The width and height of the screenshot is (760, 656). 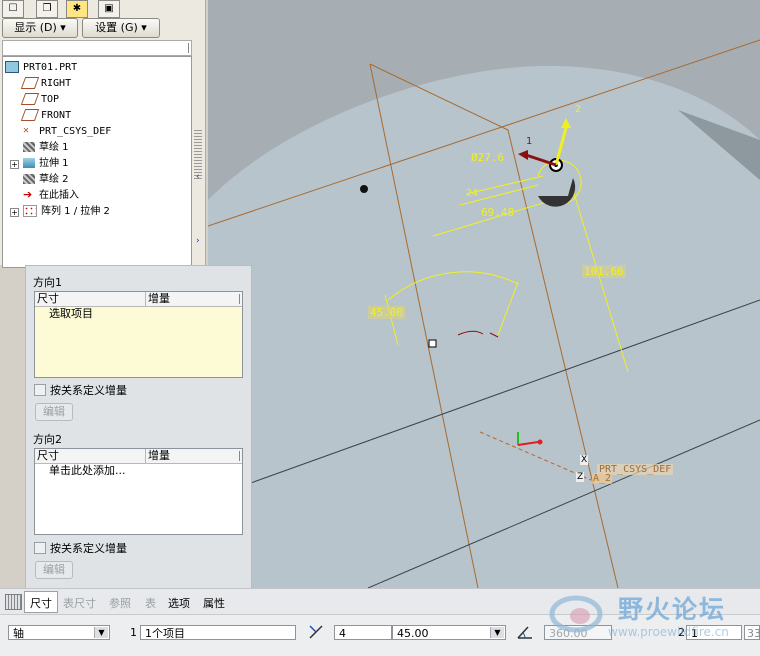 What do you see at coordinates (497, 212) in the screenshot?
I see `dim-6948: 69.48` at bounding box center [497, 212].